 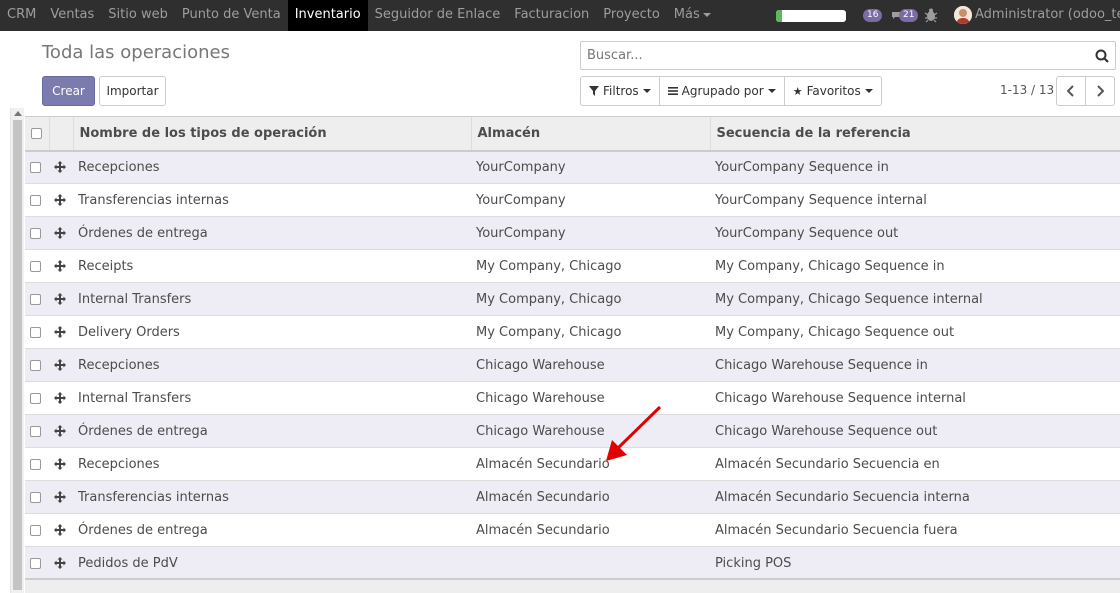 I want to click on create-button: Crear, so click(x=68, y=91).